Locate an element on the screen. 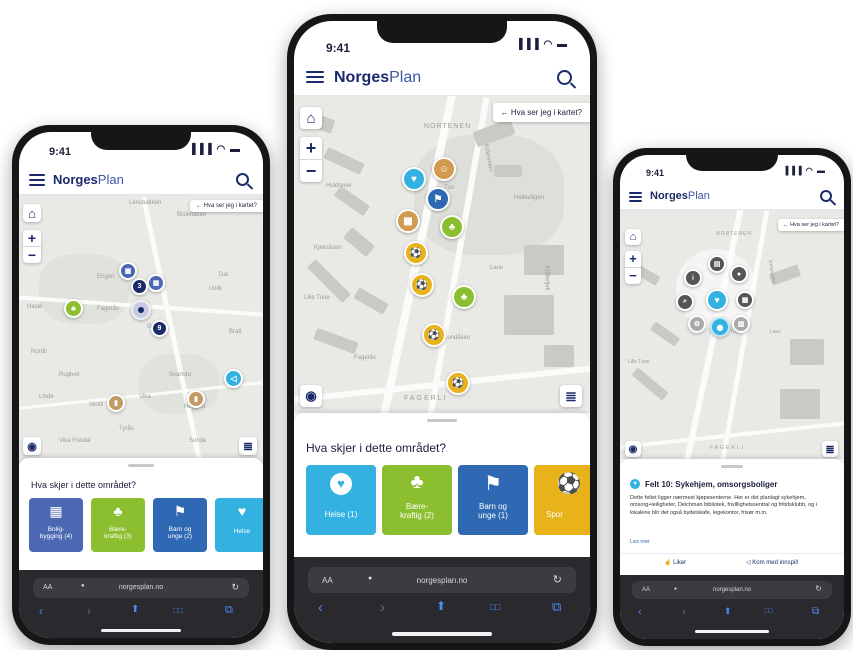 This screenshot has width=853, height=650. signal-icons: ▐▐▐ ◠ ▬ is located at coordinates (804, 170).